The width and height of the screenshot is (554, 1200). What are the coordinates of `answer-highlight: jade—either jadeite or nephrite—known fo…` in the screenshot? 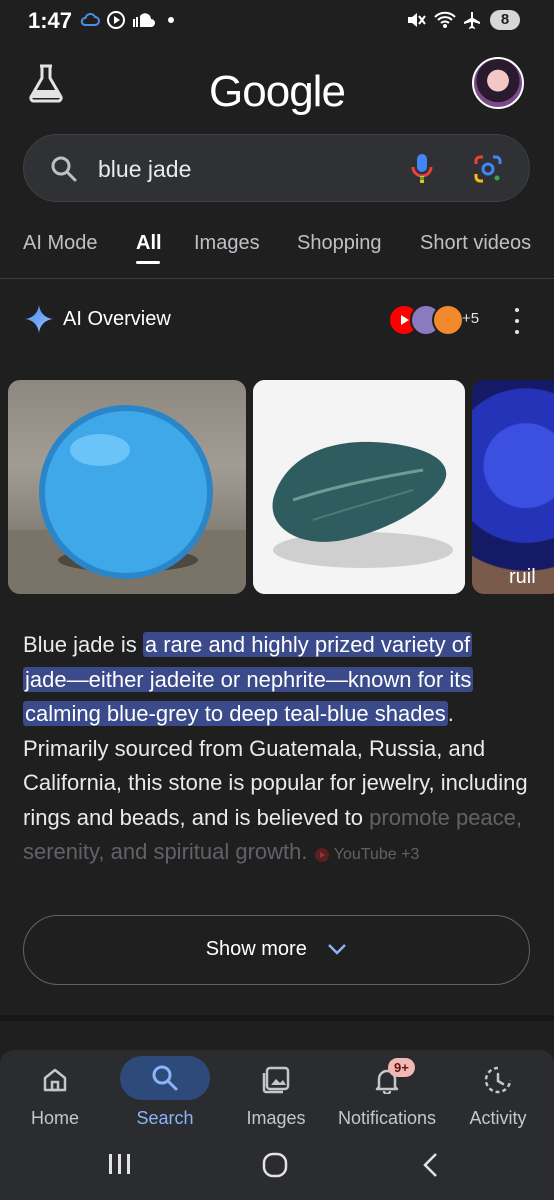 It's located at (248, 679).